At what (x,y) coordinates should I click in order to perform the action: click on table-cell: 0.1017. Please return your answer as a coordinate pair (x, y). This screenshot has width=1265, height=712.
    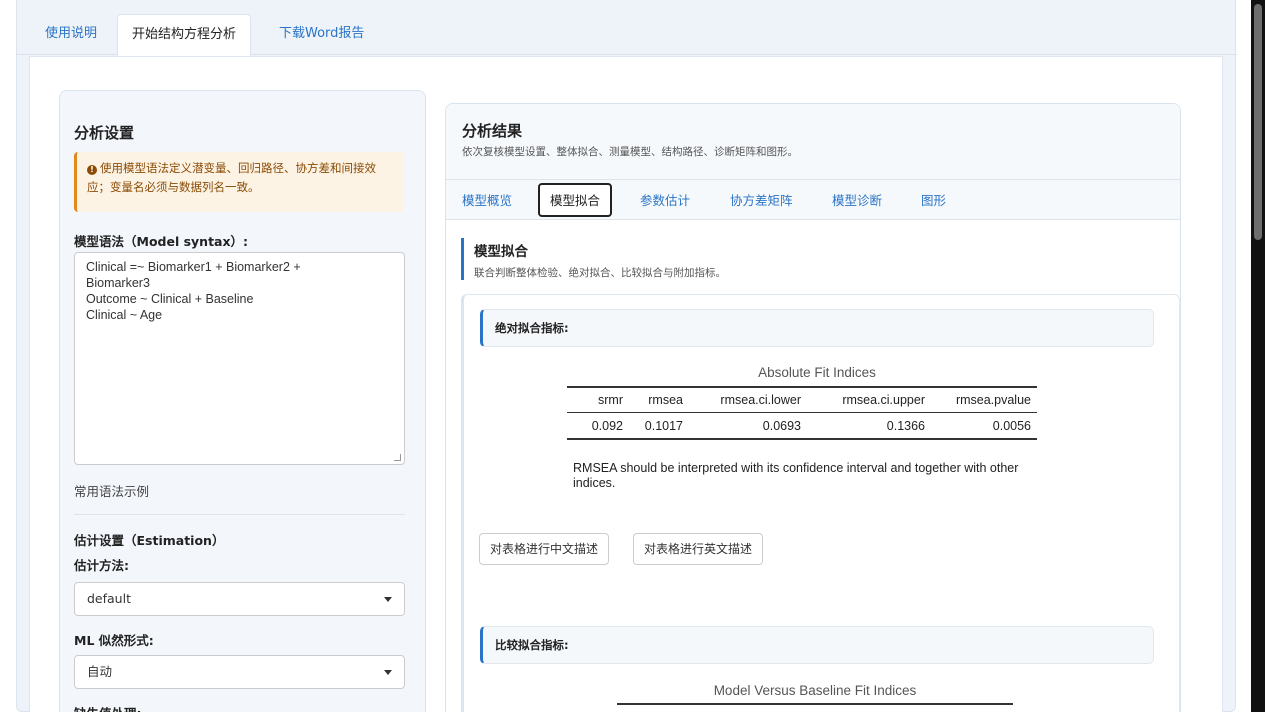
    Looking at the image, I should click on (659, 426).